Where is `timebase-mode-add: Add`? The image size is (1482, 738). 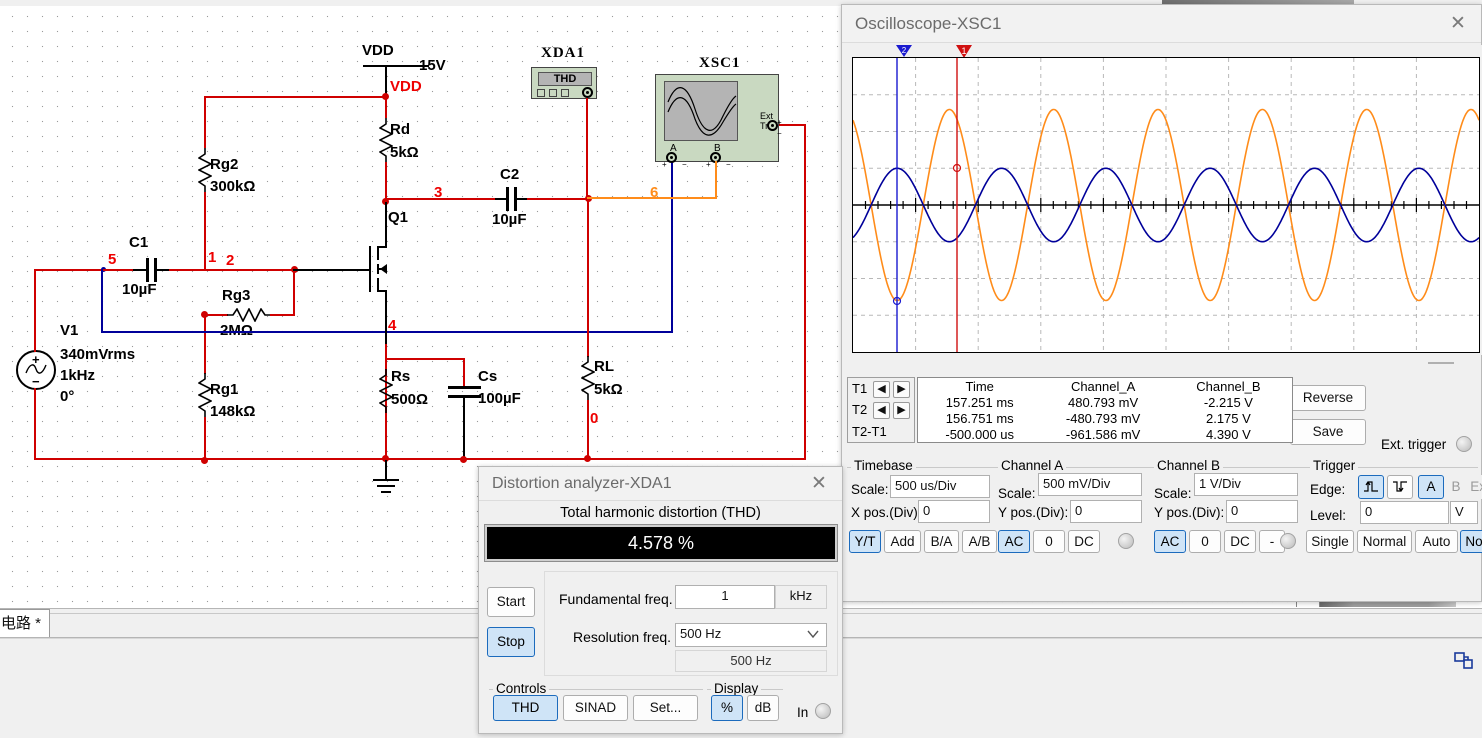 timebase-mode-add: Add is located at coordinates (902, 541).